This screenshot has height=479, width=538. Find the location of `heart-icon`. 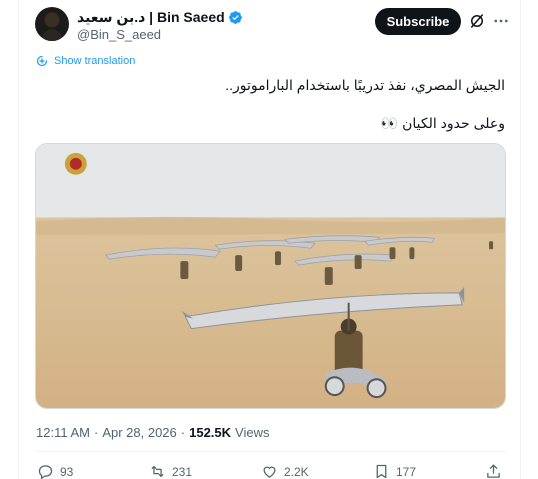

heart-icon is located at coordinates (269, 472).